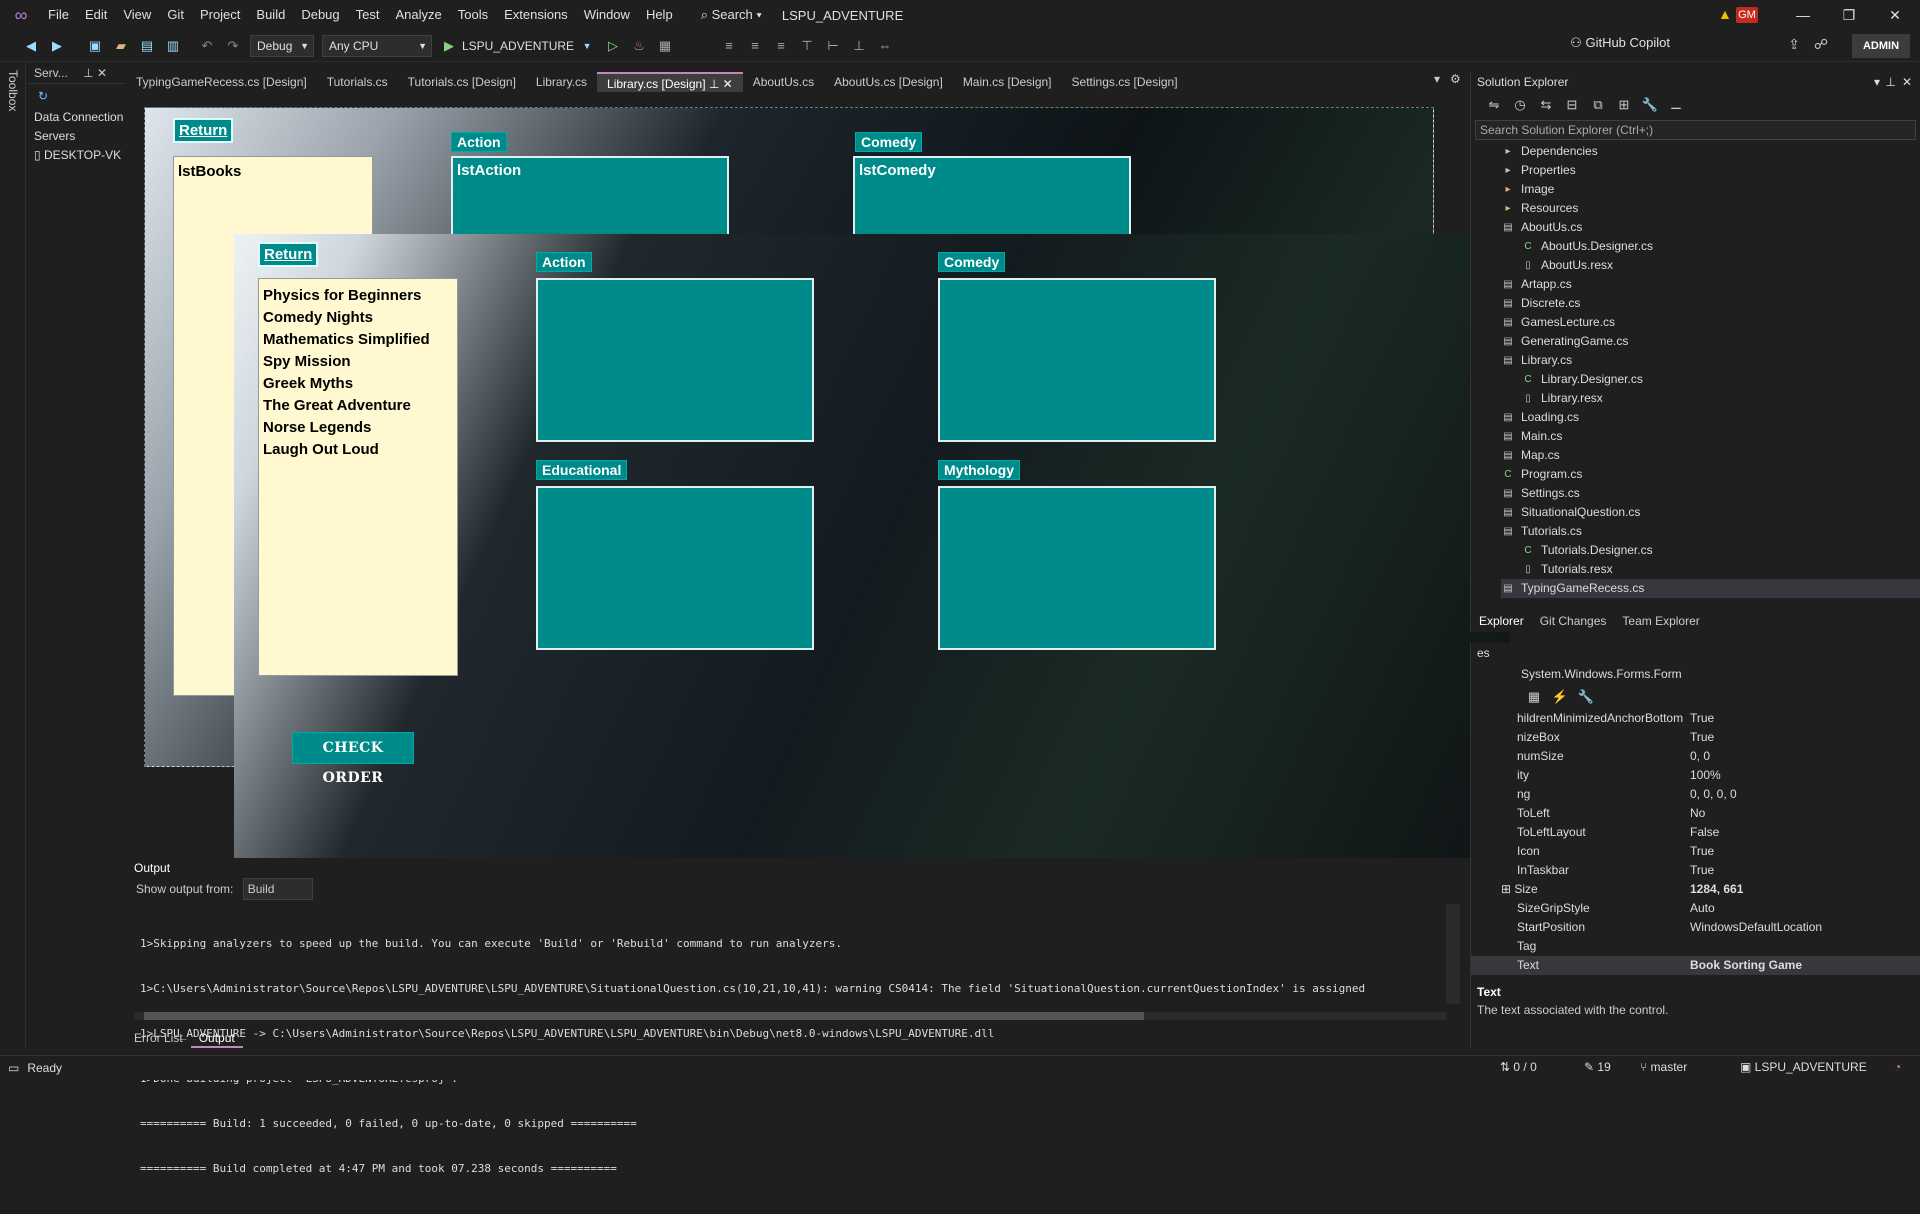 The width and height of the screenshot is (1920, 1214). Describe the element at coordinates (1573, 621) in the screenshot. I see `tab-git-changes: Git Changes` at that location.